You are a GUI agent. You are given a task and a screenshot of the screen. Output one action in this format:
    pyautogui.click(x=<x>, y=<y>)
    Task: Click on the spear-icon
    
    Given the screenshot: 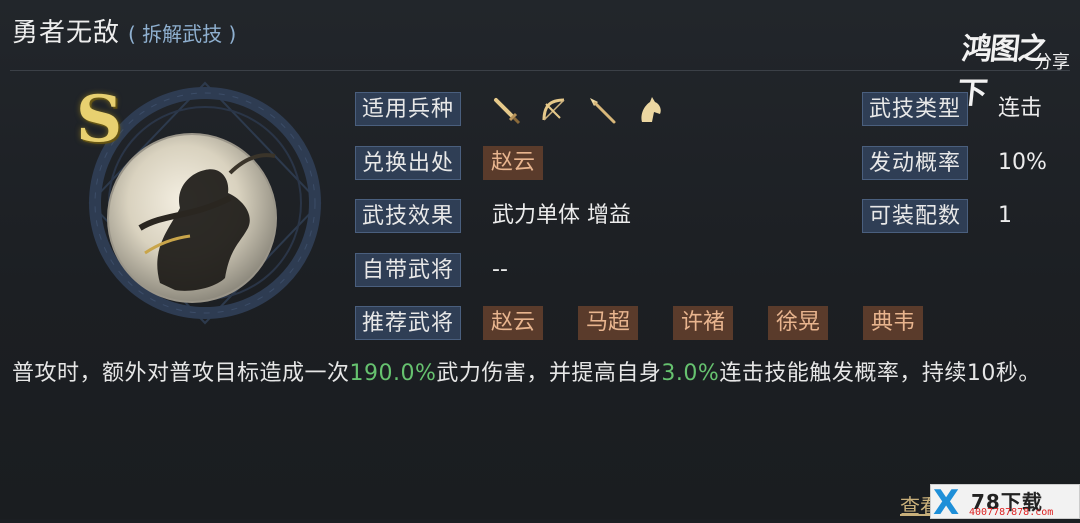 What is the action you would take?
    pyautogui.click(x=603, y=111)
    